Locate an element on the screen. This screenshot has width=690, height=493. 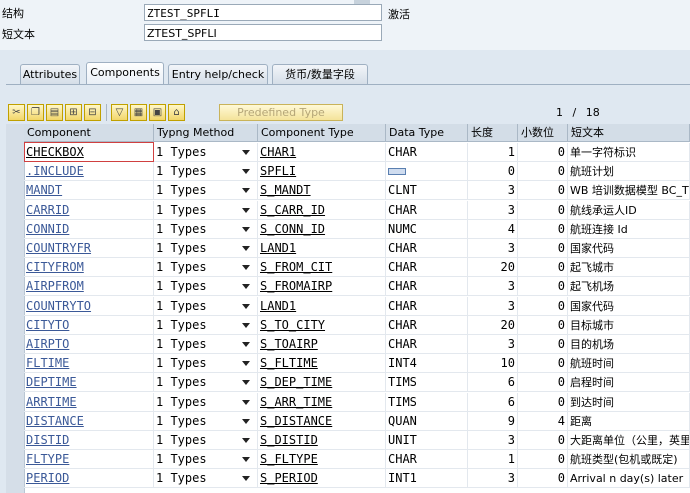
length-cell: 9 is located at coordinates (493, 421).